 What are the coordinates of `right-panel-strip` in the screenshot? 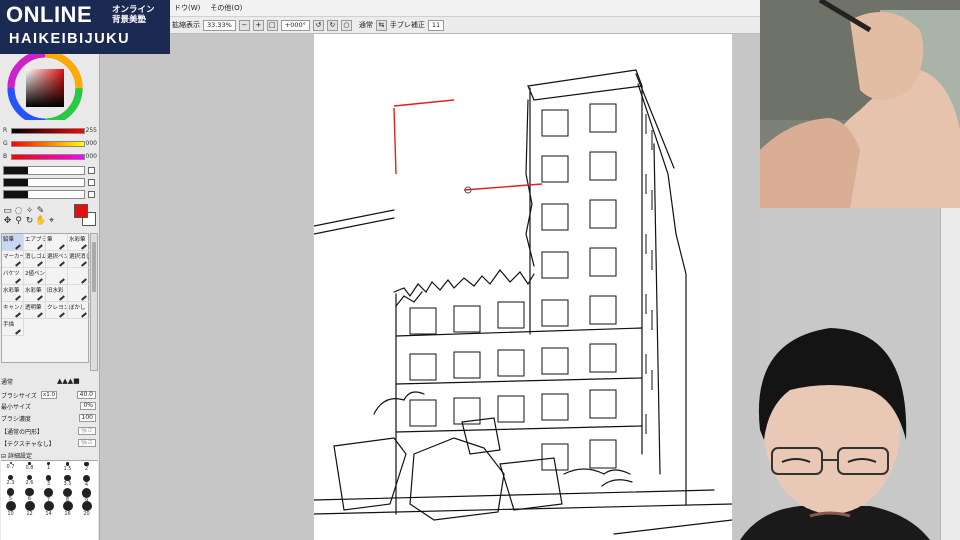 It's located at (950, 374).